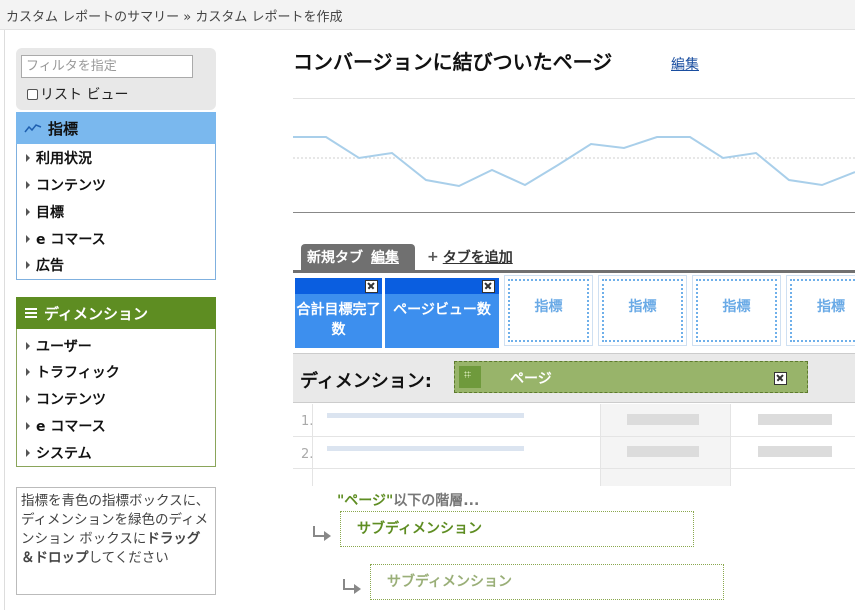 The image size is (855, 610). I want to click on dimension-category-content: コンテンツ, so click(66, 399).